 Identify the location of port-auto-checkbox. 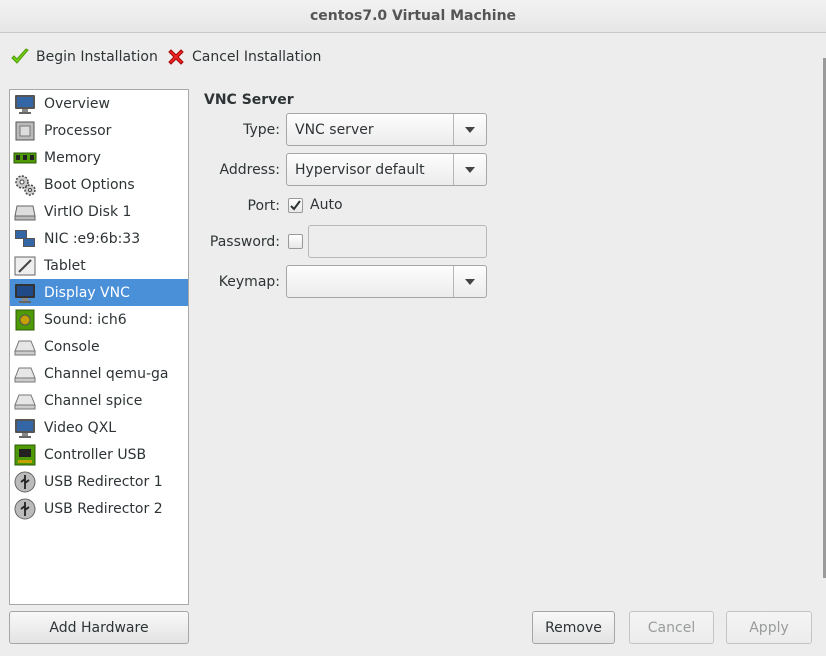
(295, 205).